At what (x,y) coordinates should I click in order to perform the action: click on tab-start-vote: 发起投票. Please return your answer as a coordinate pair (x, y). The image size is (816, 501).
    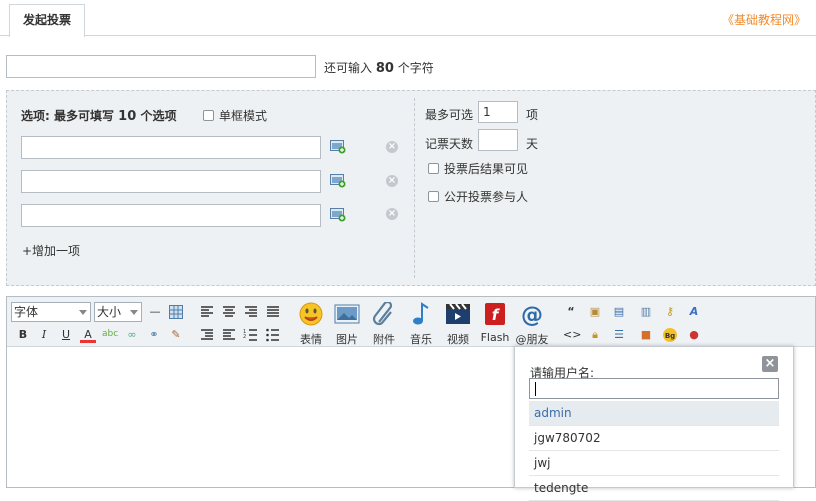
    Looking at the image, I should click on (47, 20).